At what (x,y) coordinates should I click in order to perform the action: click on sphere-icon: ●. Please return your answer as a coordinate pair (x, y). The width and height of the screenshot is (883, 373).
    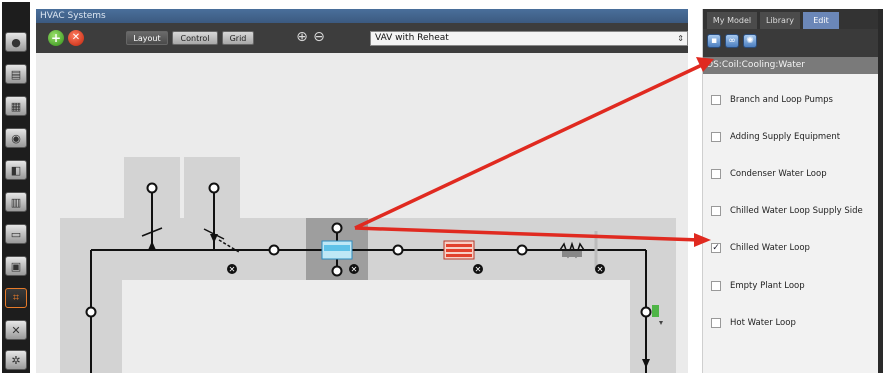
    Looking at the image, I should click on (16, 42).